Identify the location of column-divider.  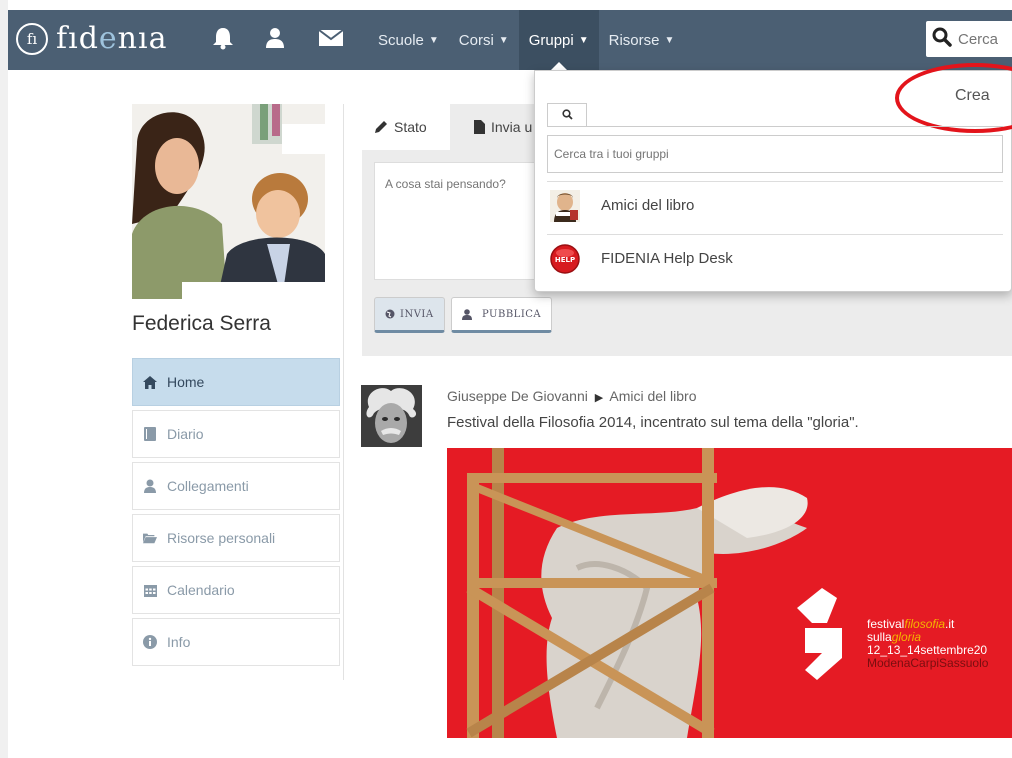
(343, 392).